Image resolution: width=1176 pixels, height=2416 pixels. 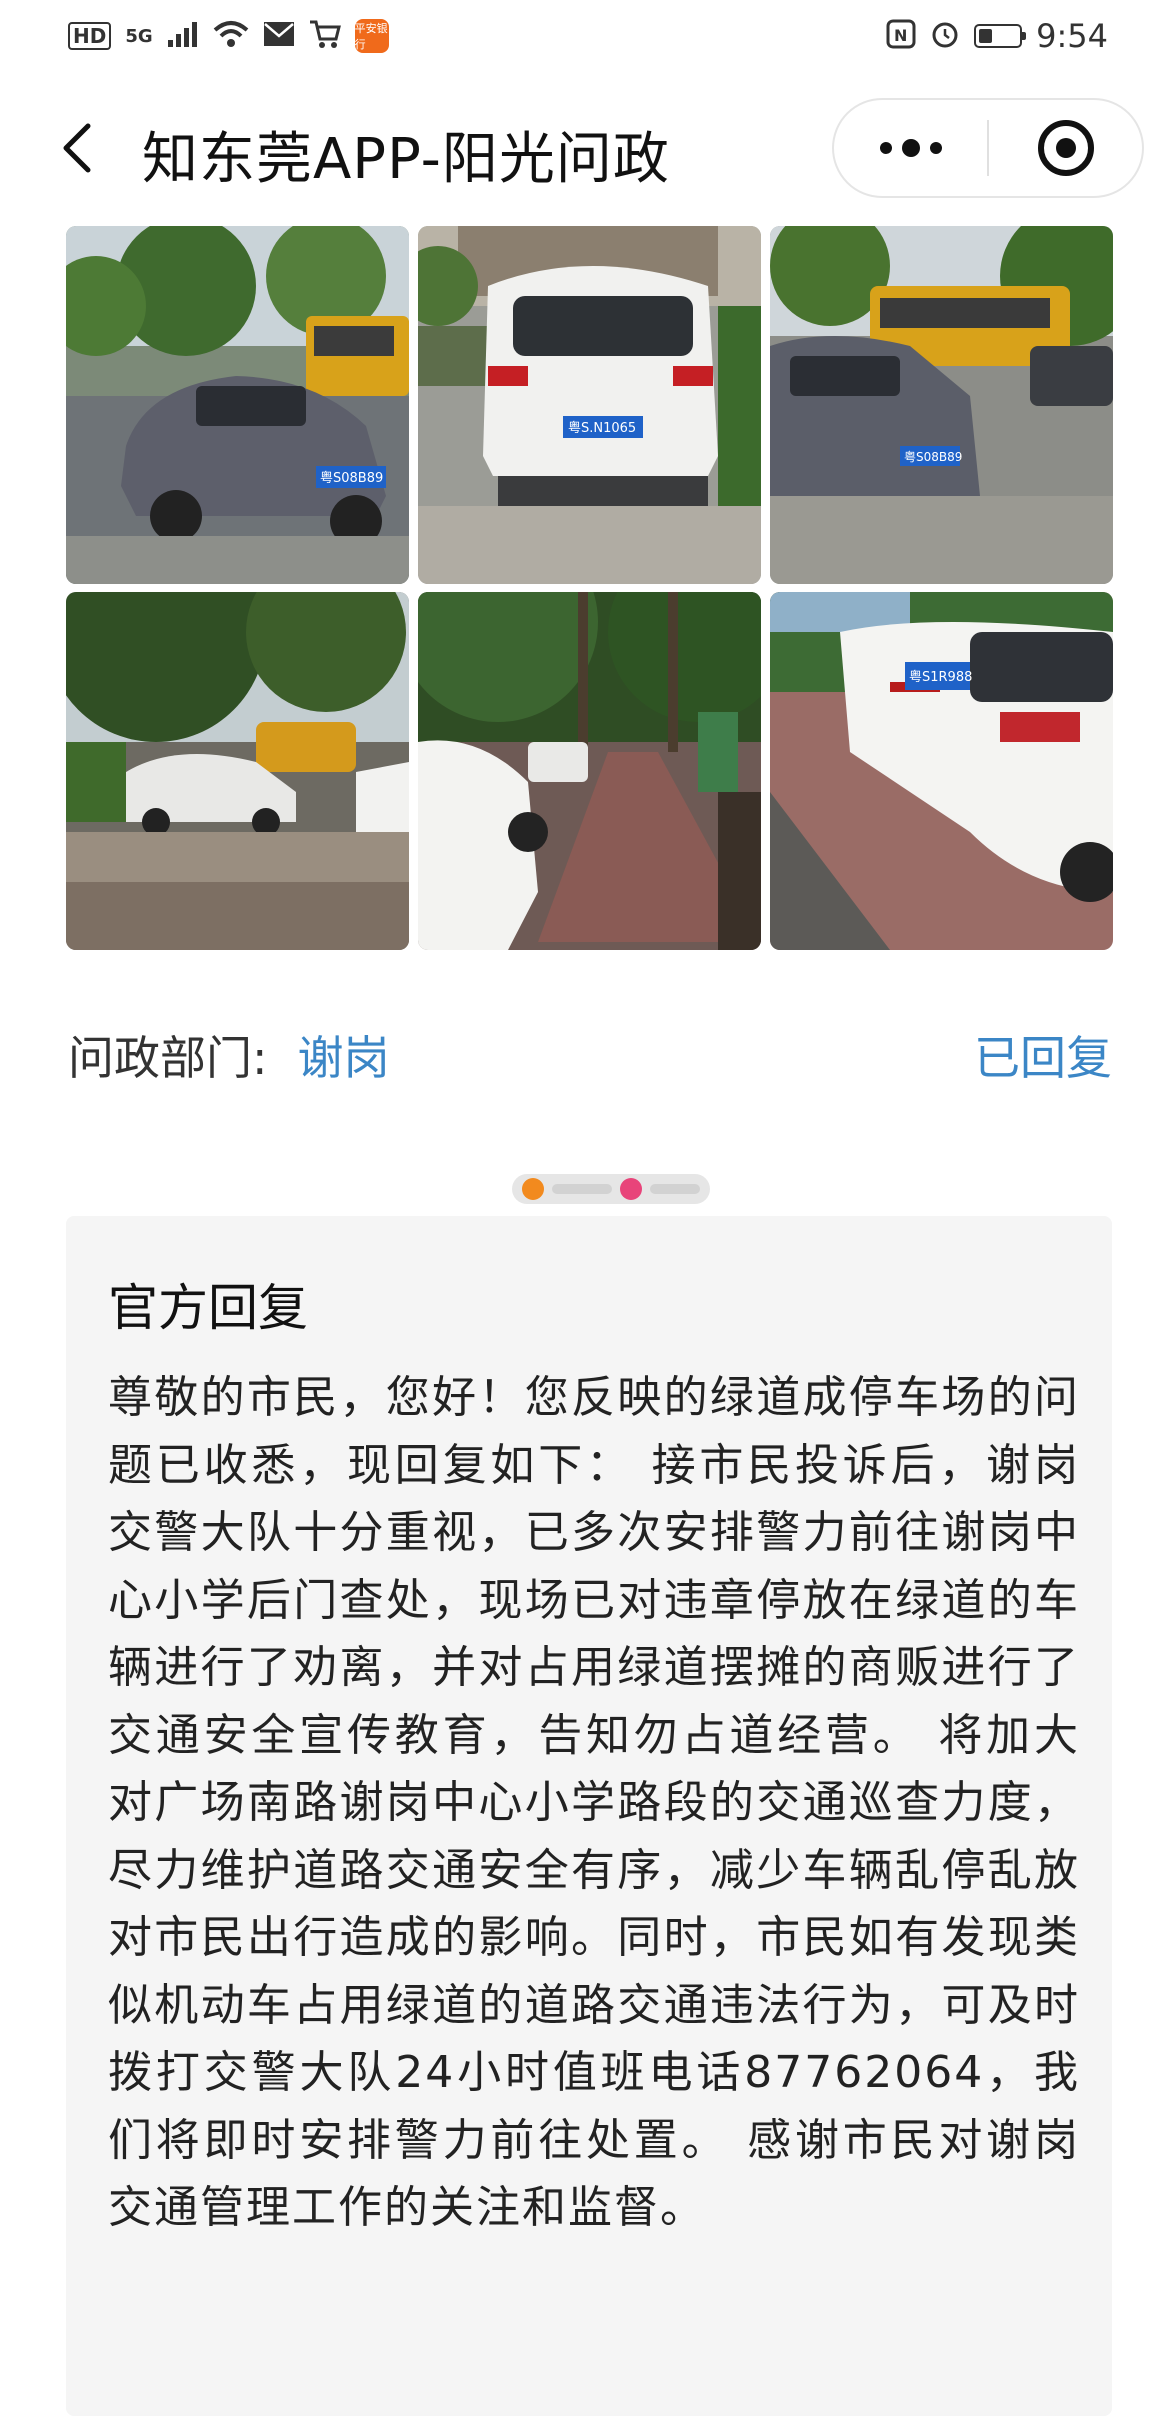 I want to click on reply-status: 已回复, so click(x=1043, y=1055).